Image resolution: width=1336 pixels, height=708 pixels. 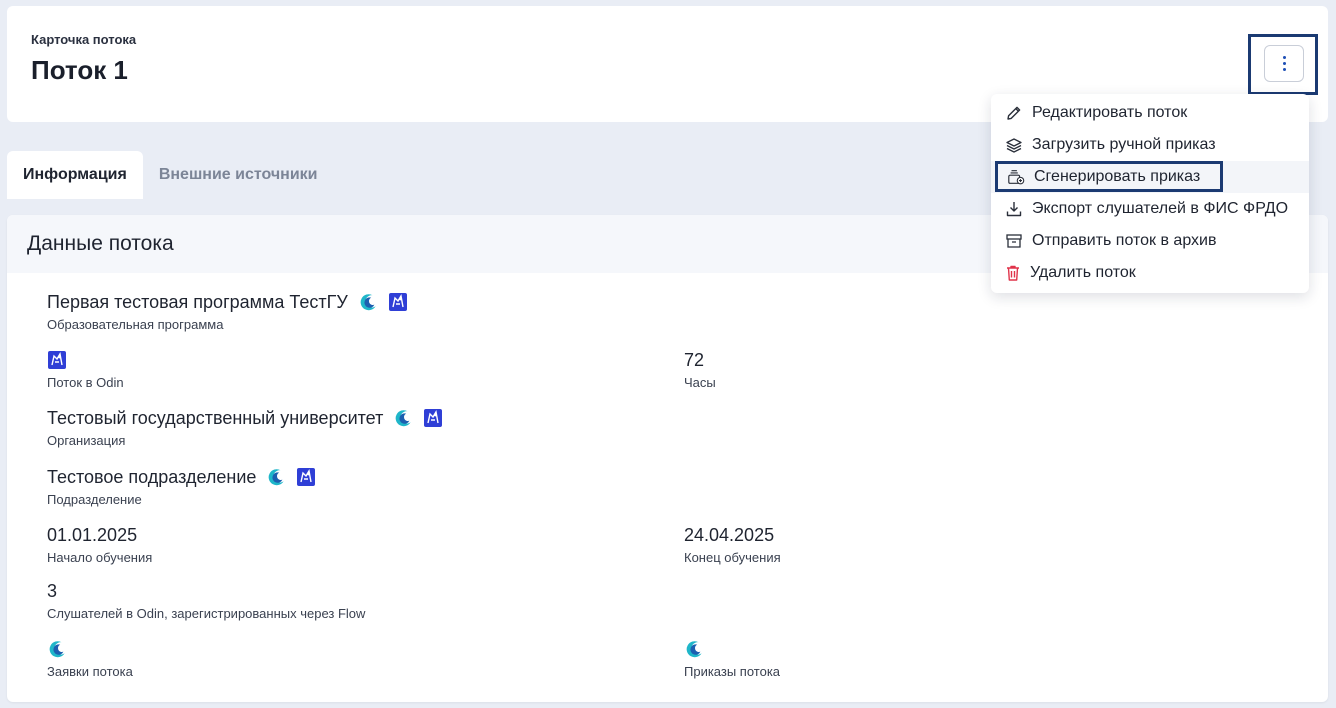 I want to click on field-value: 3, so click(x=52, y=590).